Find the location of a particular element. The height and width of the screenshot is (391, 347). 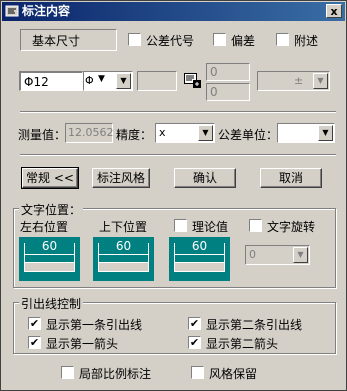

keep-style-checkbox is located at coordinates (197, 372).